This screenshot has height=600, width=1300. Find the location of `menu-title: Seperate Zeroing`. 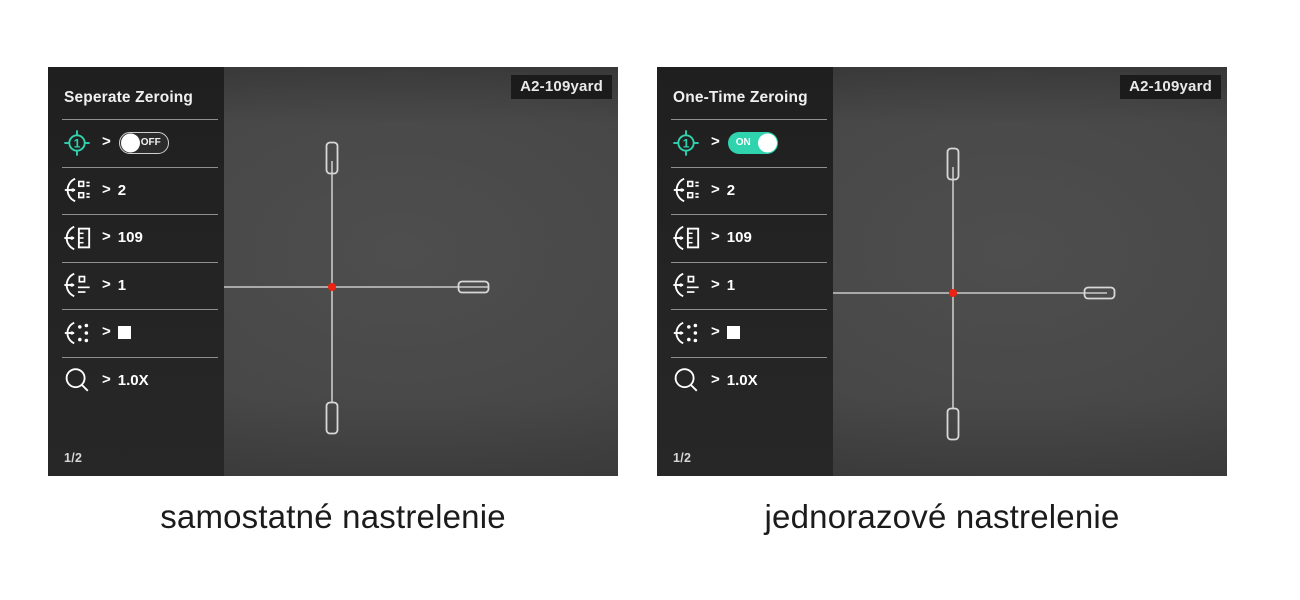

menu-title: Seperate Zeroing is located at coordinates (129, 97).